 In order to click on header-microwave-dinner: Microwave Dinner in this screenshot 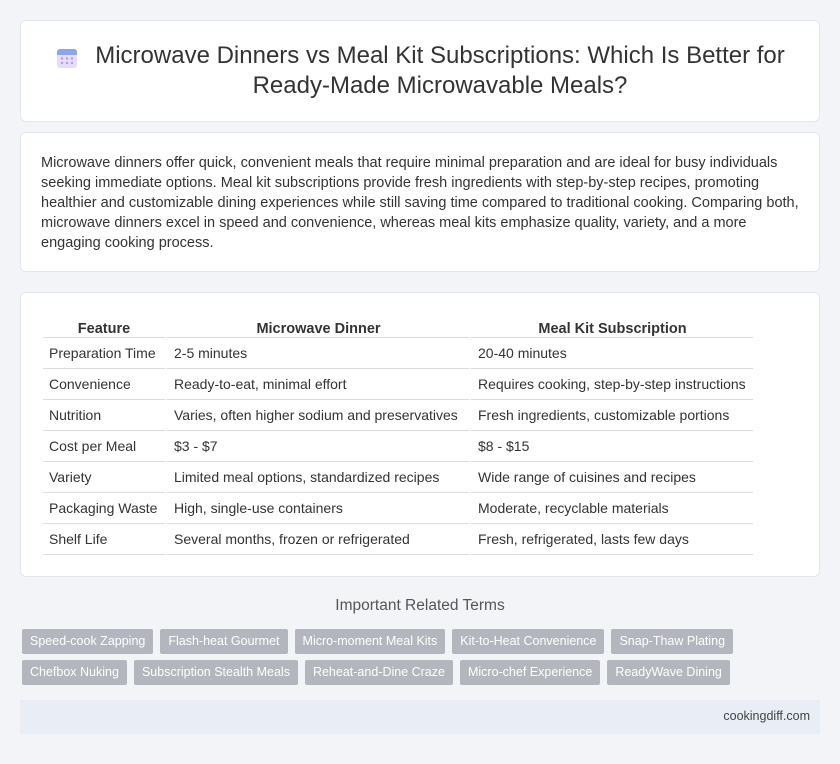, I will do `click(317, 326)`.